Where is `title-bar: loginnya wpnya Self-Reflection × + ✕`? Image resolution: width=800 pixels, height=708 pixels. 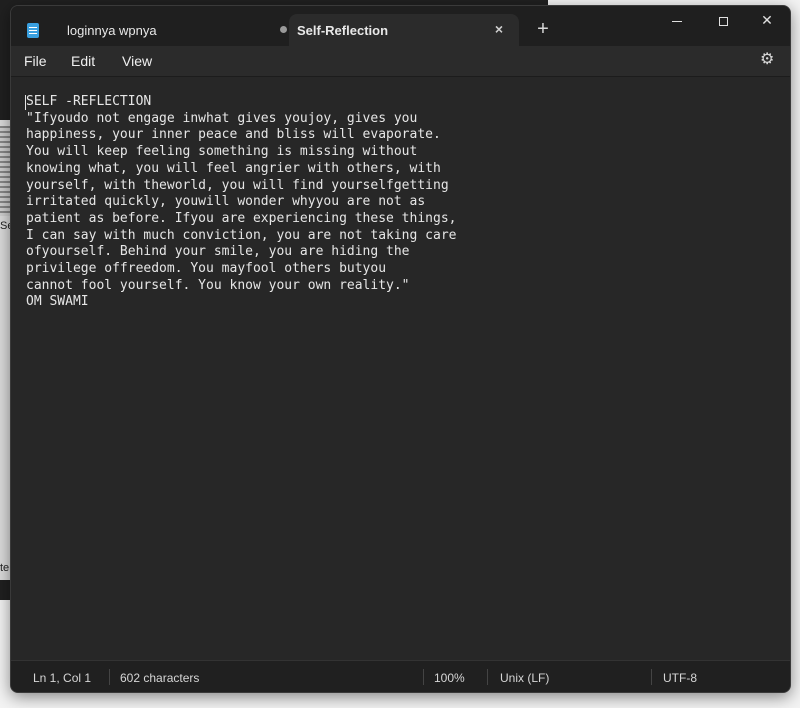 title-bar: loginnya wpnya Self-Reflection × + ✕ is located at coordinates (400, 26).